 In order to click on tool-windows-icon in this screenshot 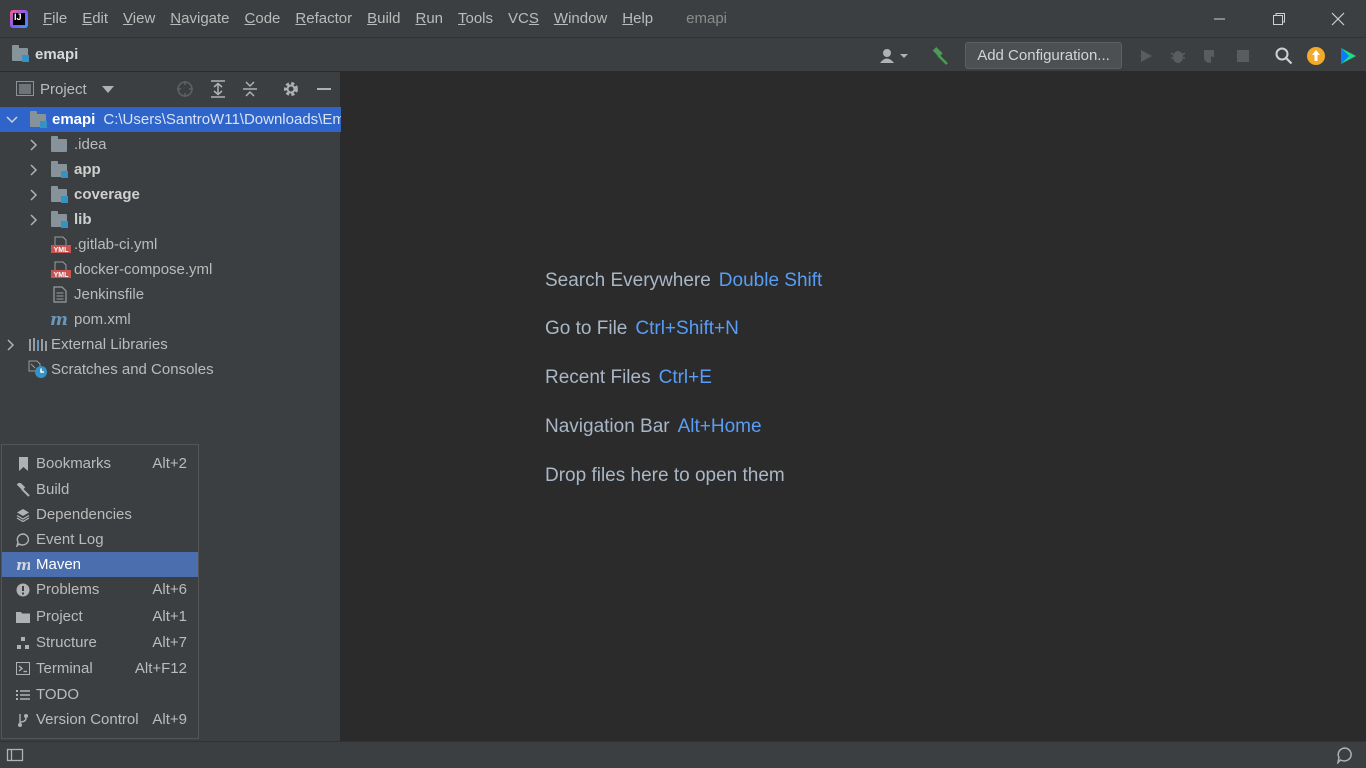, I will do `click(15, 755)`.